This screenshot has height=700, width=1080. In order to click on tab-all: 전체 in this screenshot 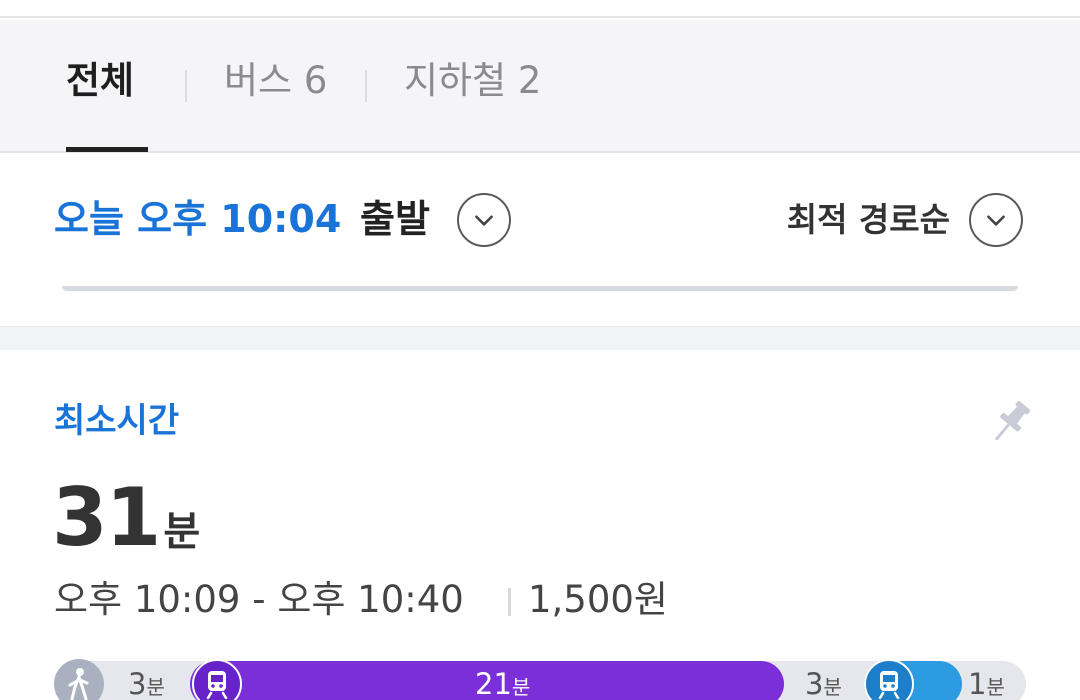, I will do `click(100, 81)`.